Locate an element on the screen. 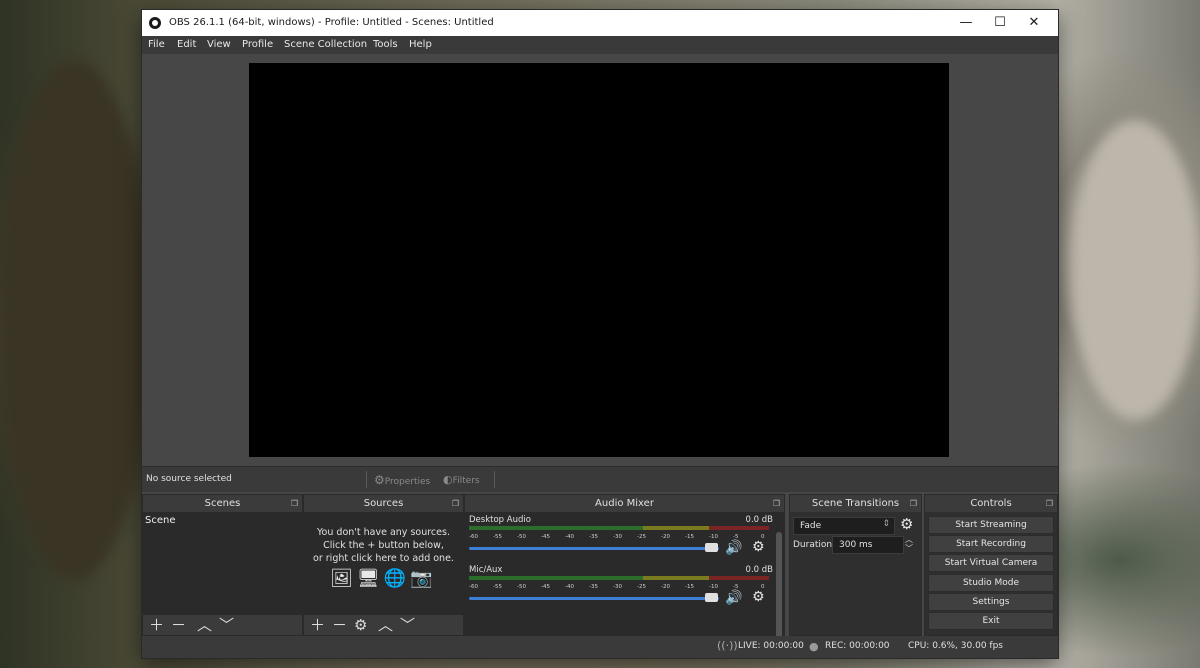 This screenshot has height=668, width=1200. controls-header: Controls ❐ is located at coordinates (991, 503).